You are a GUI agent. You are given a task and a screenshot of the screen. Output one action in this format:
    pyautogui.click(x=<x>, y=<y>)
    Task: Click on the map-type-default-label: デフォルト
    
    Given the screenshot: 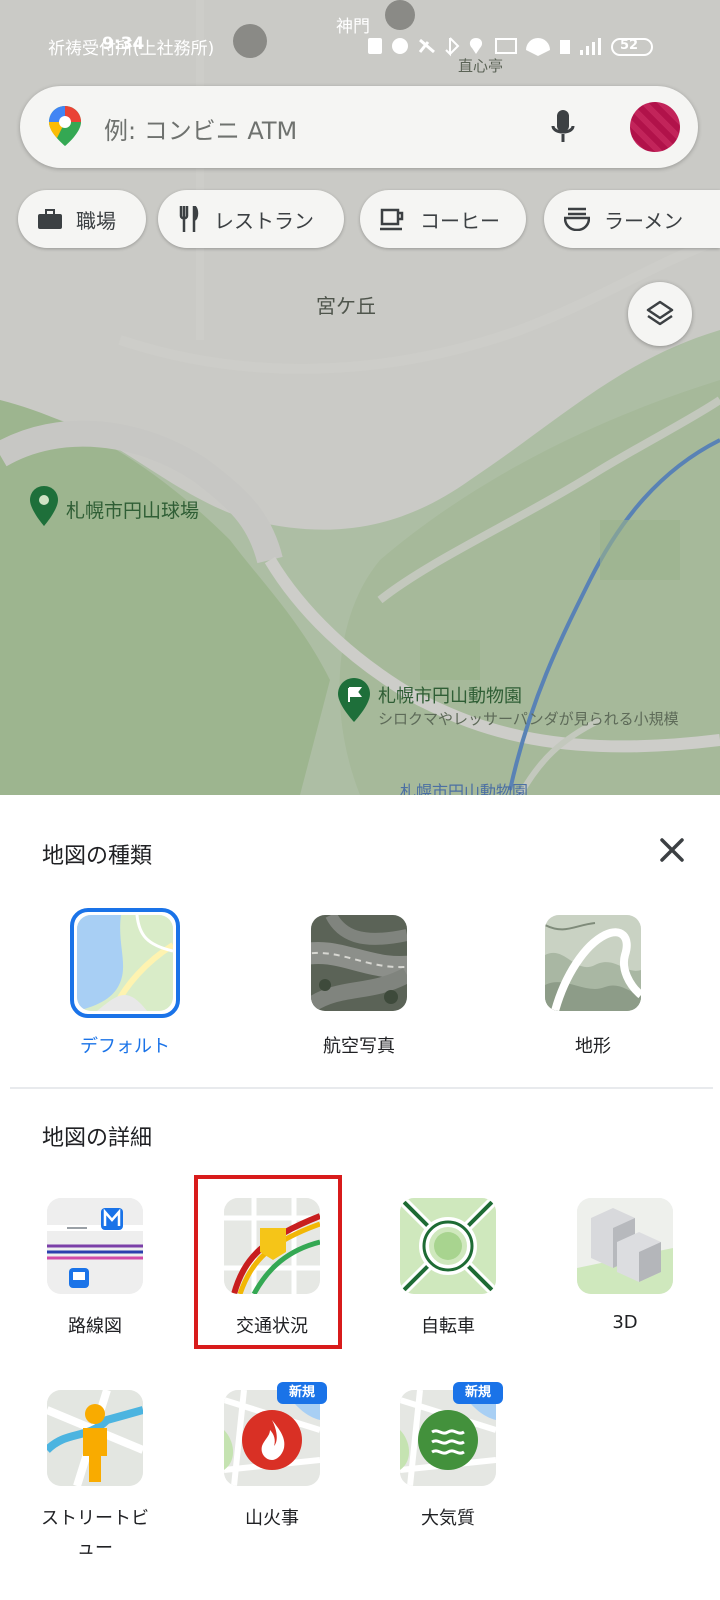 What is the action you would take?
    pyautogui.click(x=125, y=1046)
    